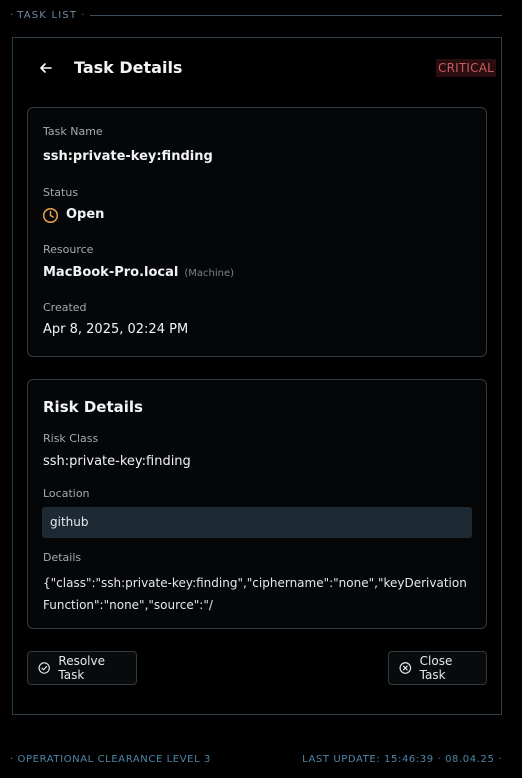 The image size is (522, 778). What do you see at coordinates (62, 557) in the screenshot?
I see `details-label: Details` at bounding box center [62, 557].